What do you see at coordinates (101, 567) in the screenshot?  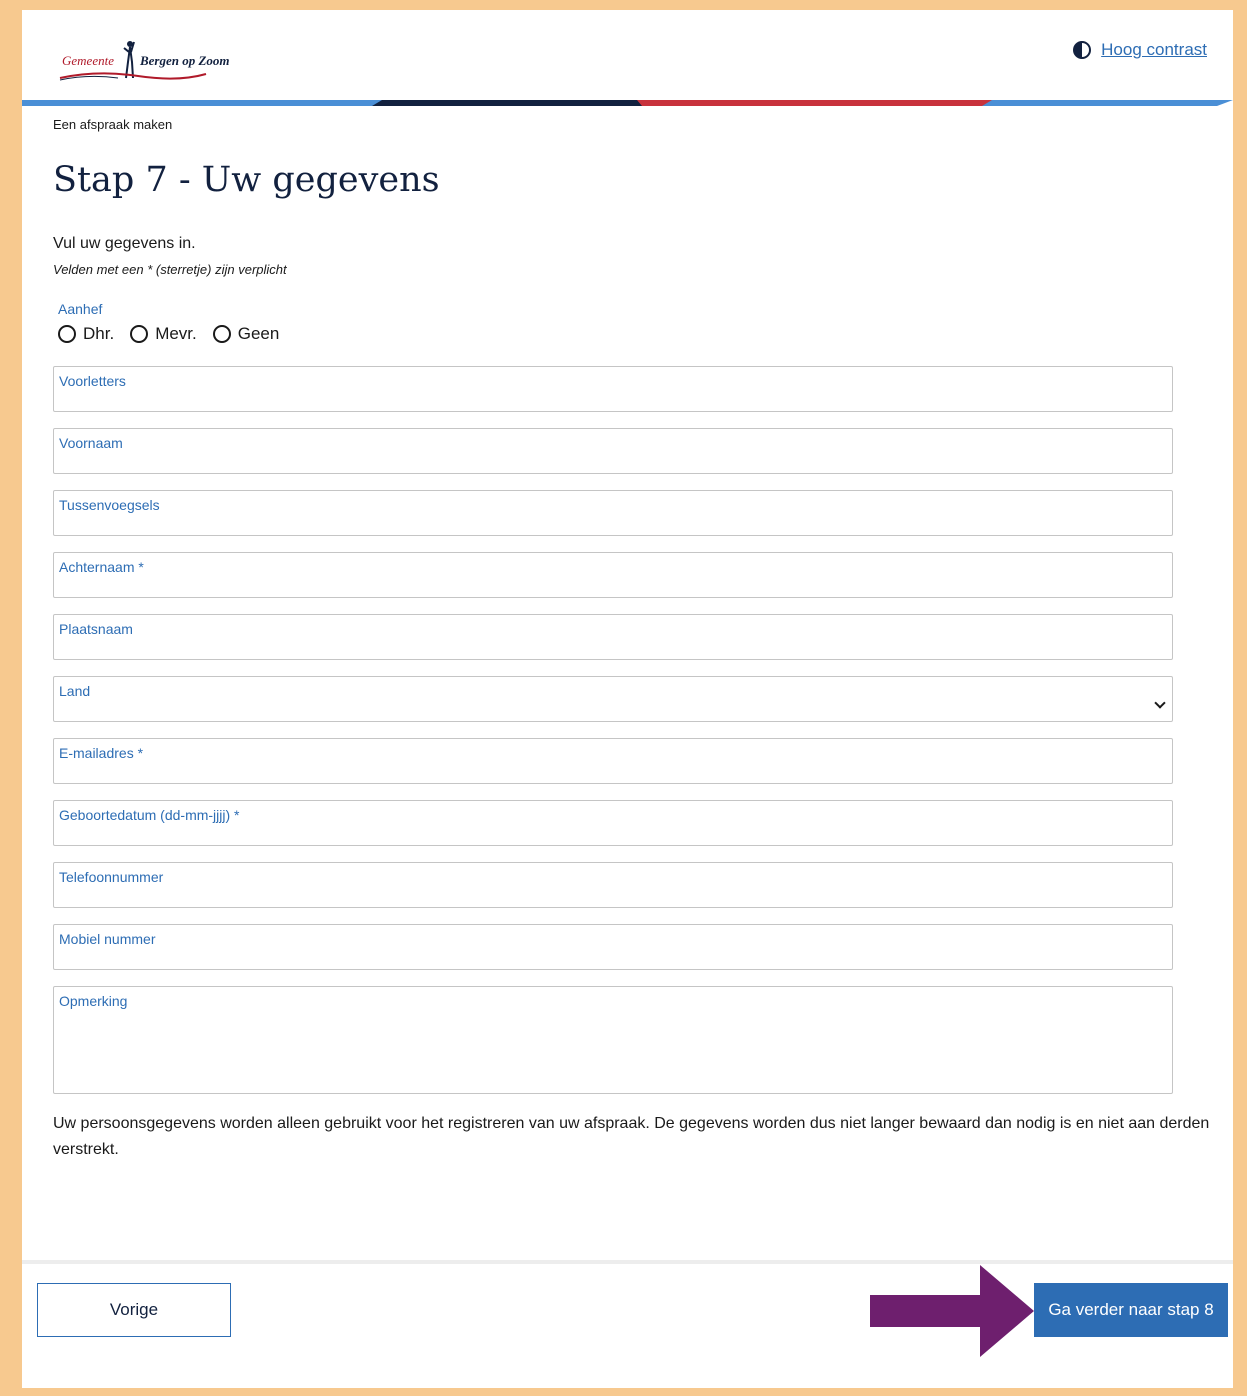 I see `achternaam-label: Achternaam *` at bounding box center [101, 567].